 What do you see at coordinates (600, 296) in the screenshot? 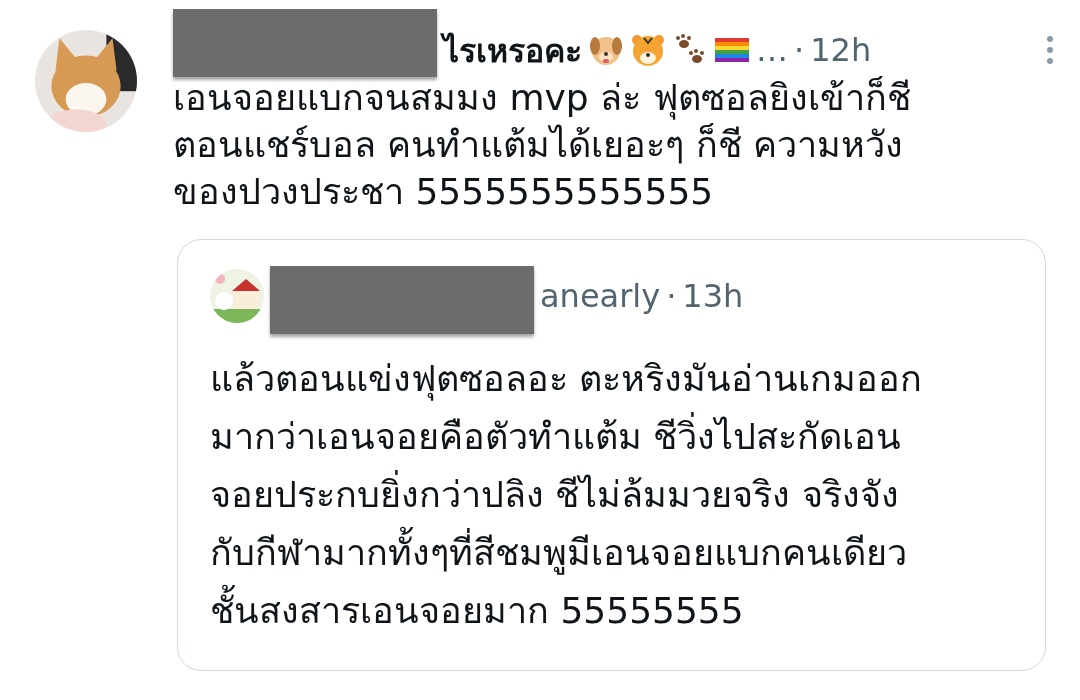
I see `quoted-author-handle: anearly` at bounding box center [600, 296].